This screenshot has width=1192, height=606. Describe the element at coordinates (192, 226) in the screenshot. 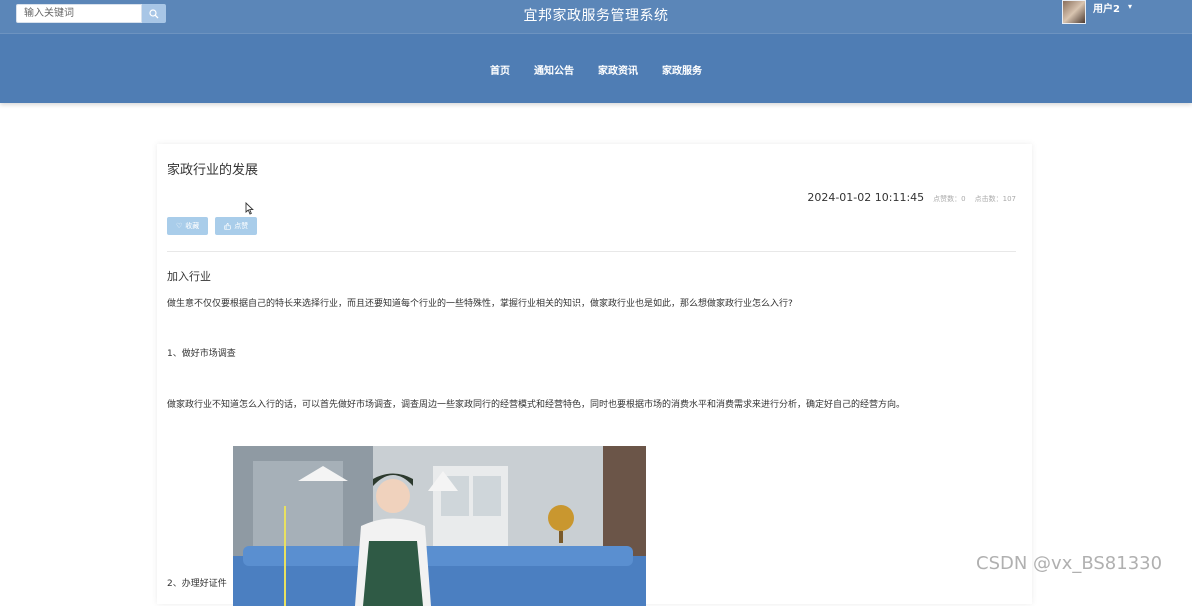

I see `favorite-label: 收藏` at that location.